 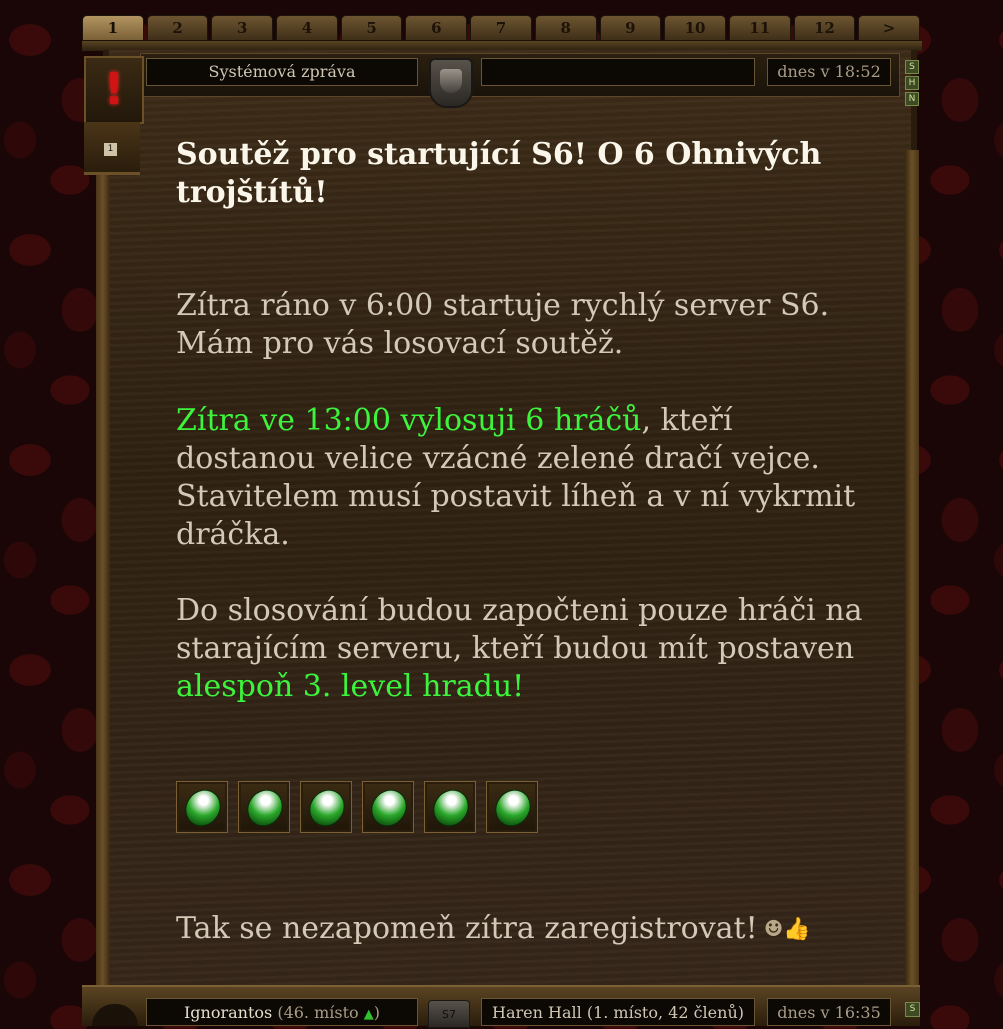 I want to click on tab-7: 7, so click(x=501, y=27).